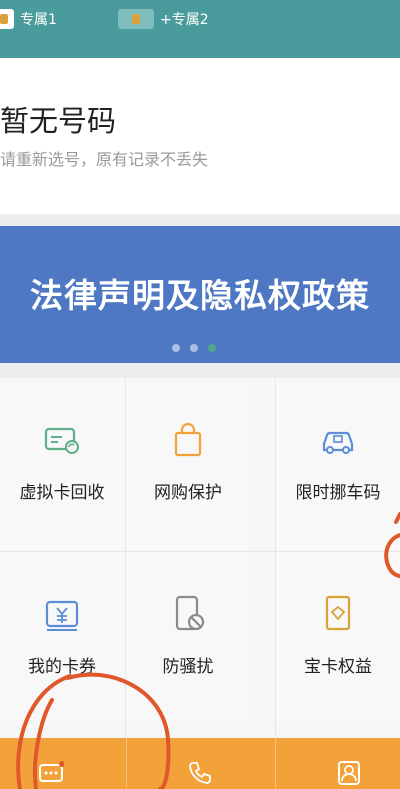 The image size is (400, 789). I want to click on service-label: 虚拟卡回收, so click(62, 493).